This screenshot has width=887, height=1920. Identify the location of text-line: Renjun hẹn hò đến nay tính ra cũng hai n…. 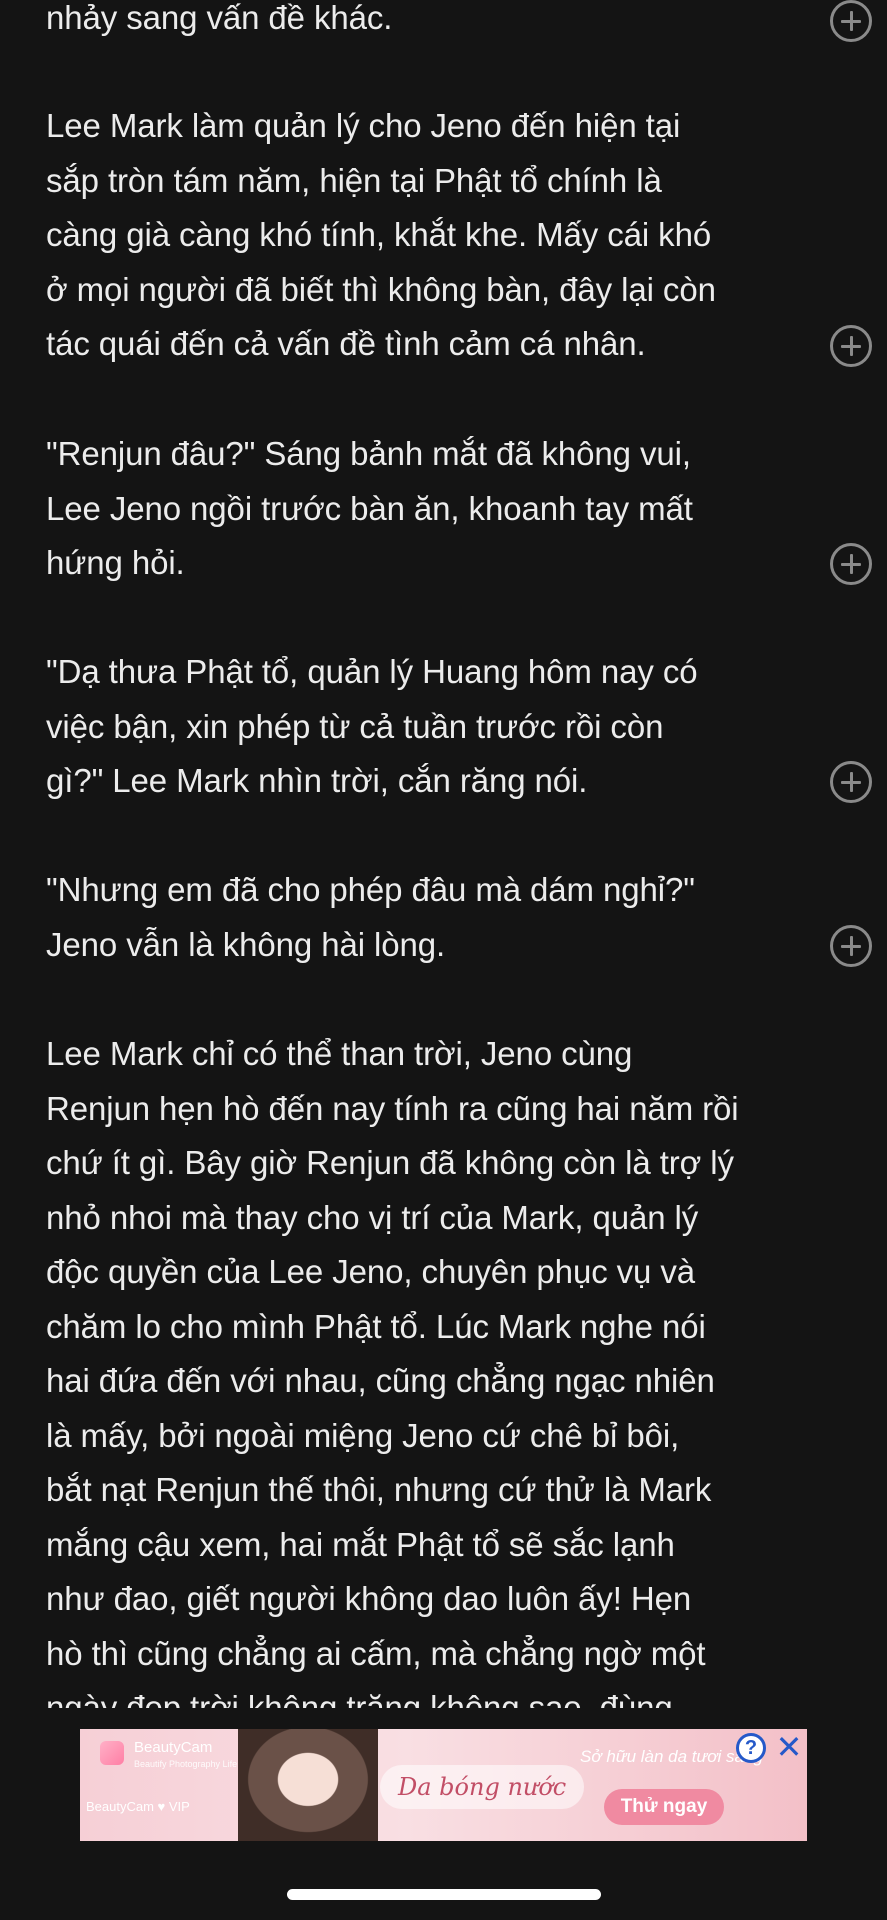
(392, 1108).